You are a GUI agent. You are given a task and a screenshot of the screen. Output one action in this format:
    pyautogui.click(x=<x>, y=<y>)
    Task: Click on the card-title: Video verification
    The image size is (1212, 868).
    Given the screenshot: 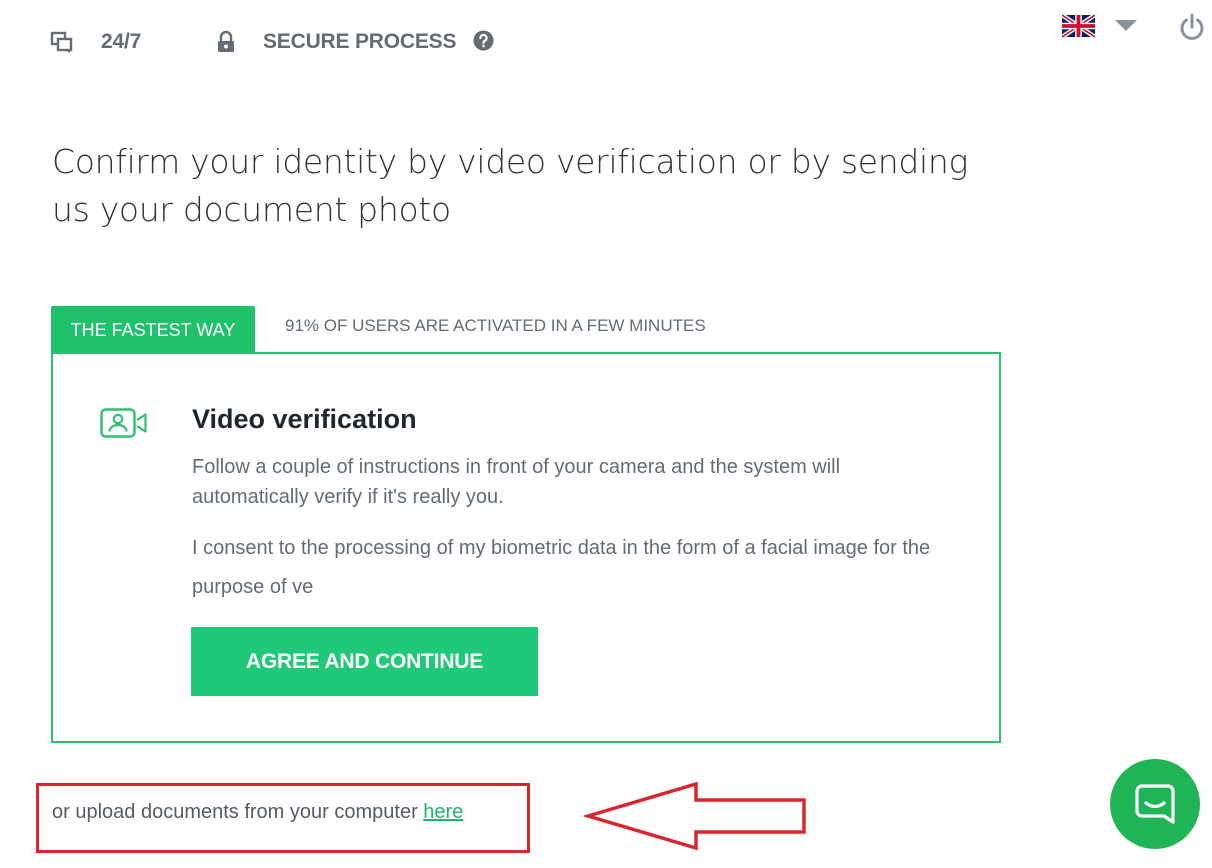 What is the action you would take?
    pyautogui.click(x=304, y=419)
    